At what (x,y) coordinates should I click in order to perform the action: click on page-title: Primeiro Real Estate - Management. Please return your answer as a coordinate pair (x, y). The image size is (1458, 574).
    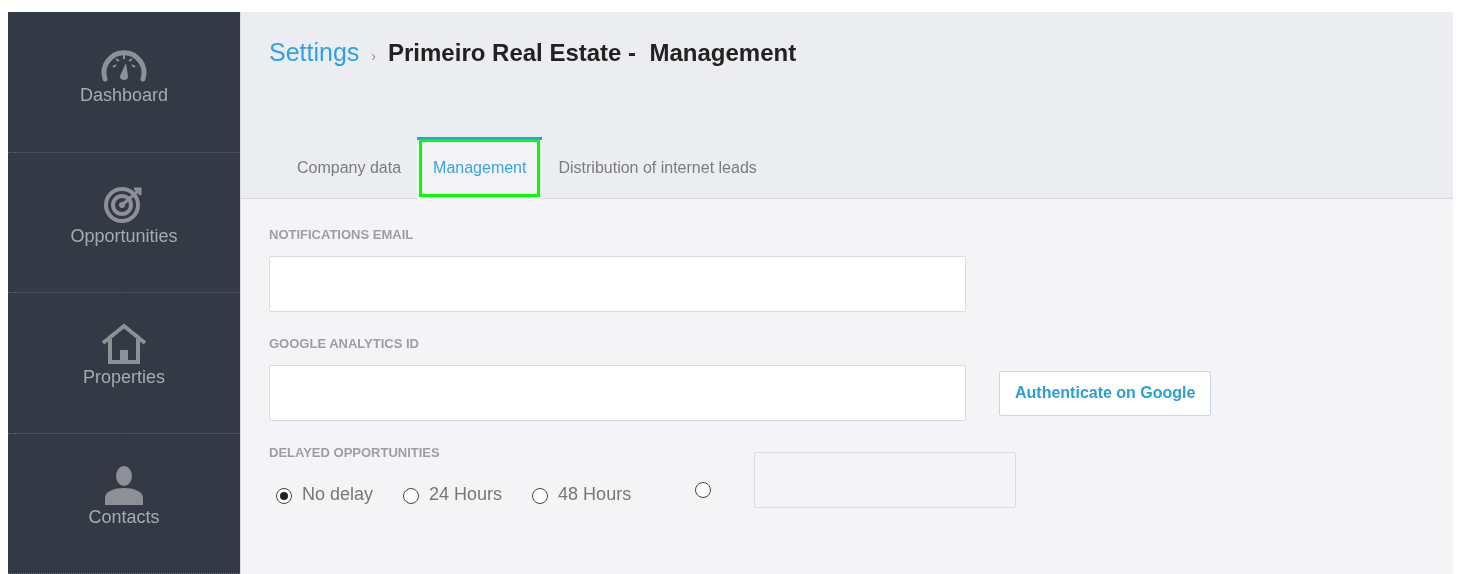
    Looking at the image, I should click on (592, 53).